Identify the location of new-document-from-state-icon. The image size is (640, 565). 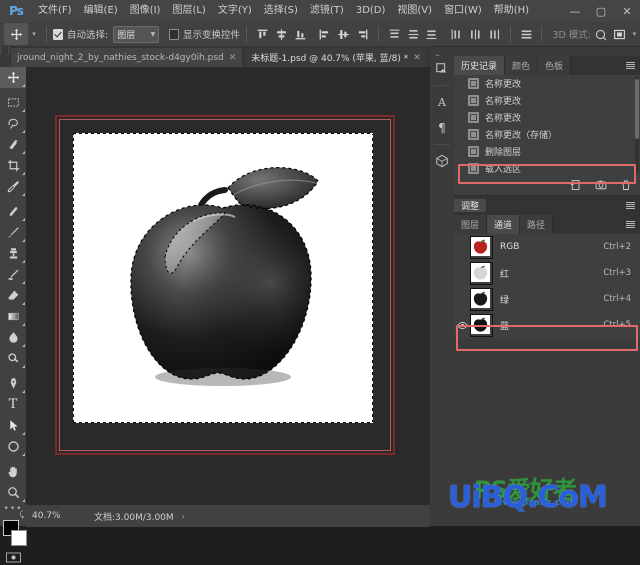
(576, 186).